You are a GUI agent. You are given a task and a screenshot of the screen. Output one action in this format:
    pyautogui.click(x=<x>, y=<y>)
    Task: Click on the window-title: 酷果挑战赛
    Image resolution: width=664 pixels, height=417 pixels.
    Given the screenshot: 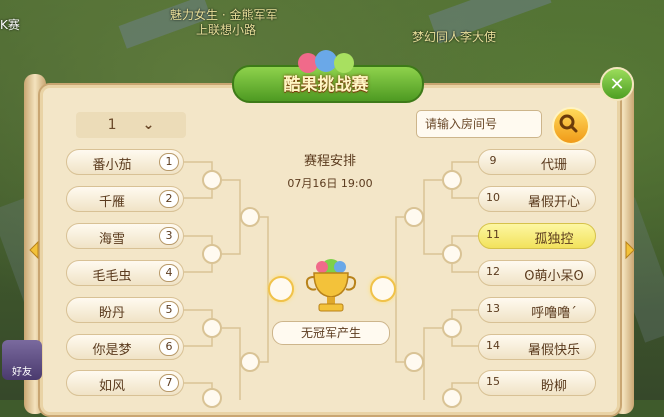 What is the action you would take?
    pyautogui.click(x=326, y=85)
    